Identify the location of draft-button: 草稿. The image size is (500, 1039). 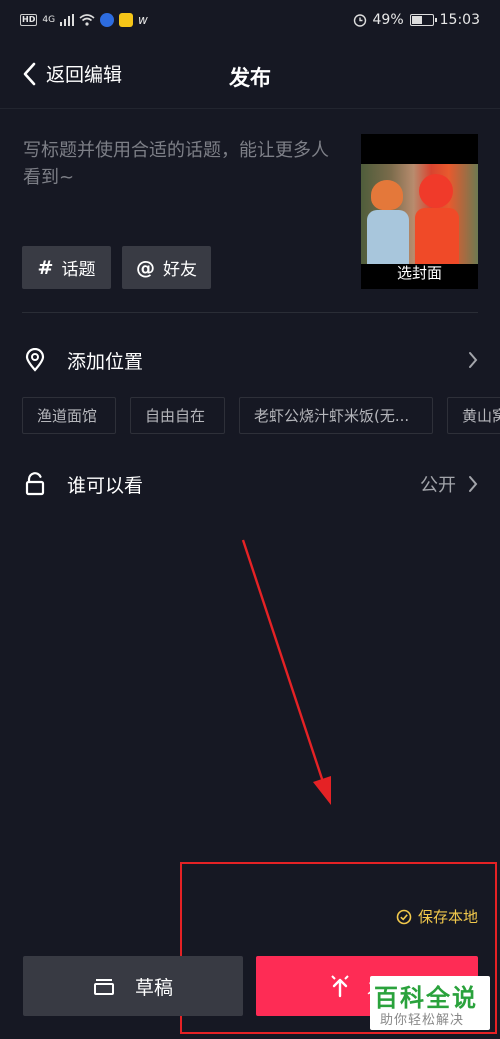
(133, 986).